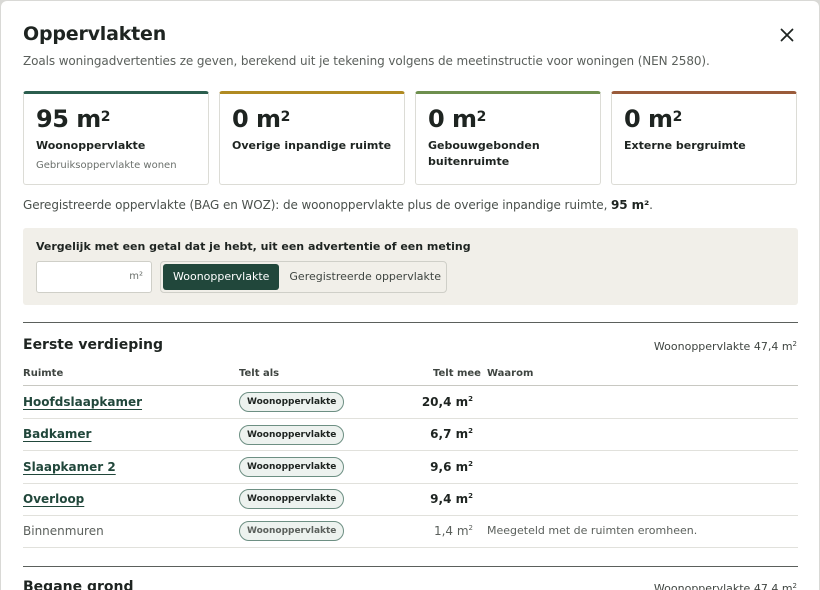 The height and width of the screenshot is (590, 820). I want to click on close-icon, so click(787, 35).